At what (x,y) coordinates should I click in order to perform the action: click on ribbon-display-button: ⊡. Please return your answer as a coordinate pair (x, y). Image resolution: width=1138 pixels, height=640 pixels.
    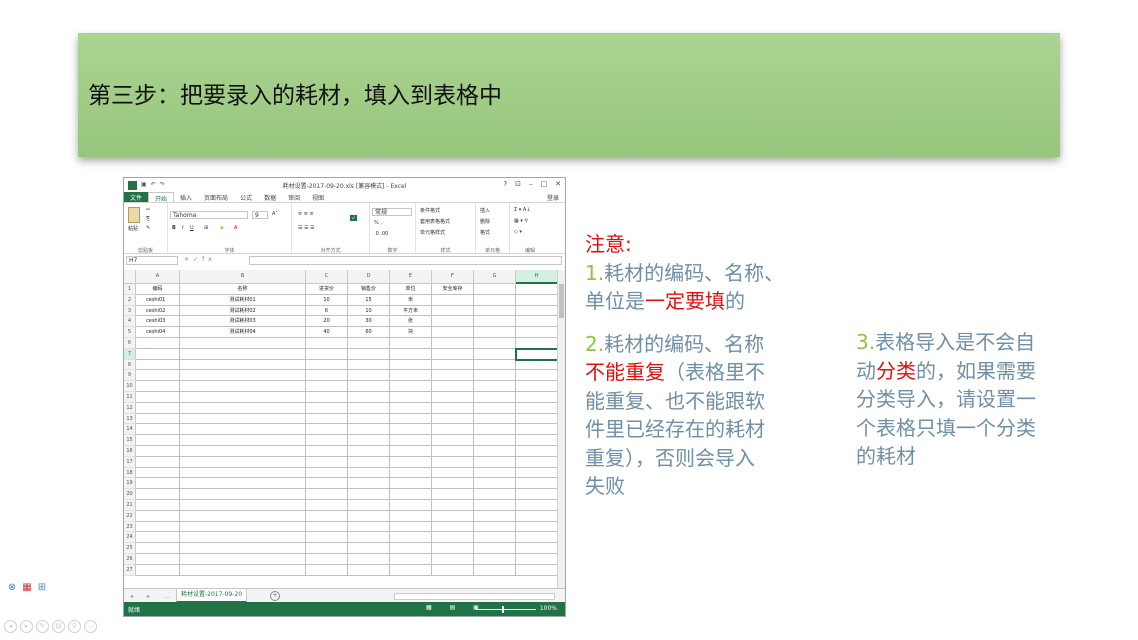
    Looking at the image, I should click on (518, 184).